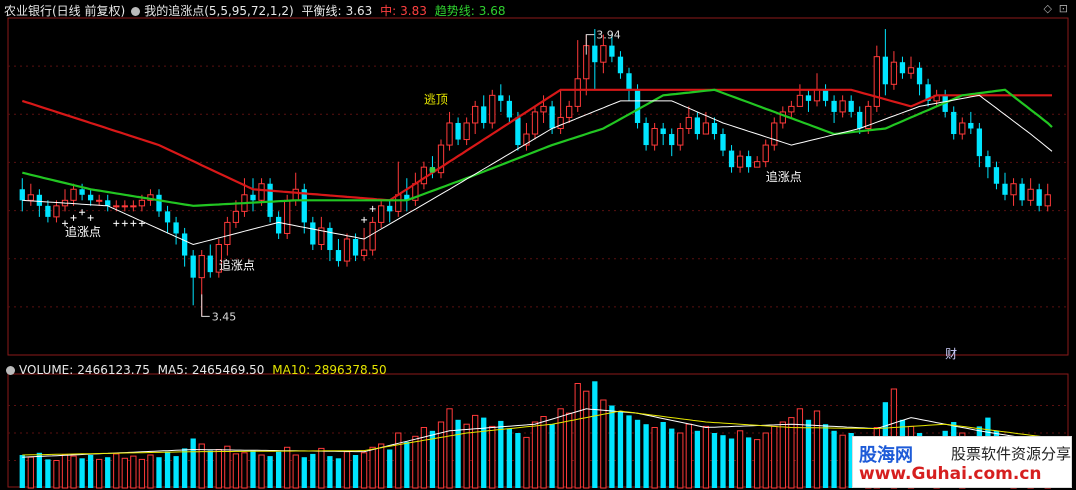 This screenshot has width=1076, height=490. I want to click on chase-point-label: 追涨点, so click(83, 231).